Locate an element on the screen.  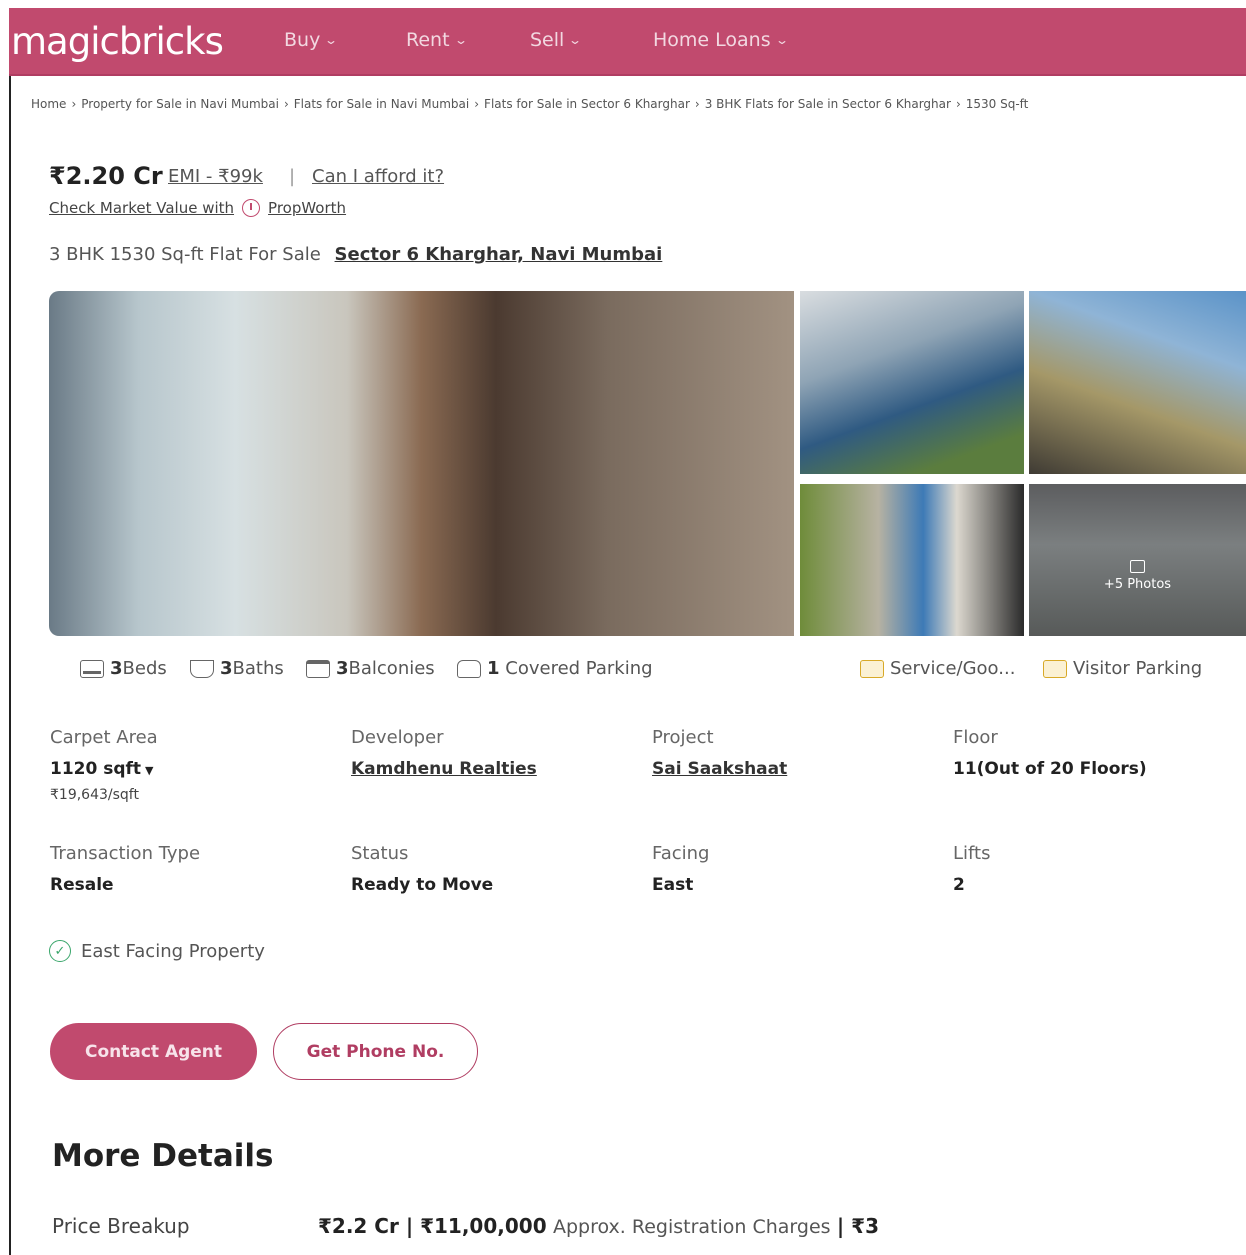
highlight-east-facing: ✓ East Facing Property is located at coordinates (157, 951).